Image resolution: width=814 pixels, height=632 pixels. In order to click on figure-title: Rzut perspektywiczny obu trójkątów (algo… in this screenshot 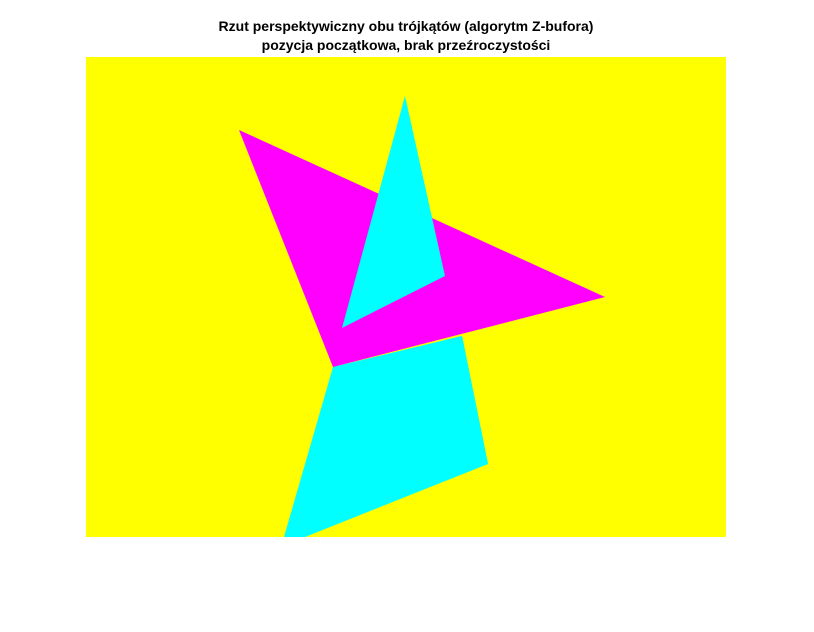, I will do `click(406, 36)`.